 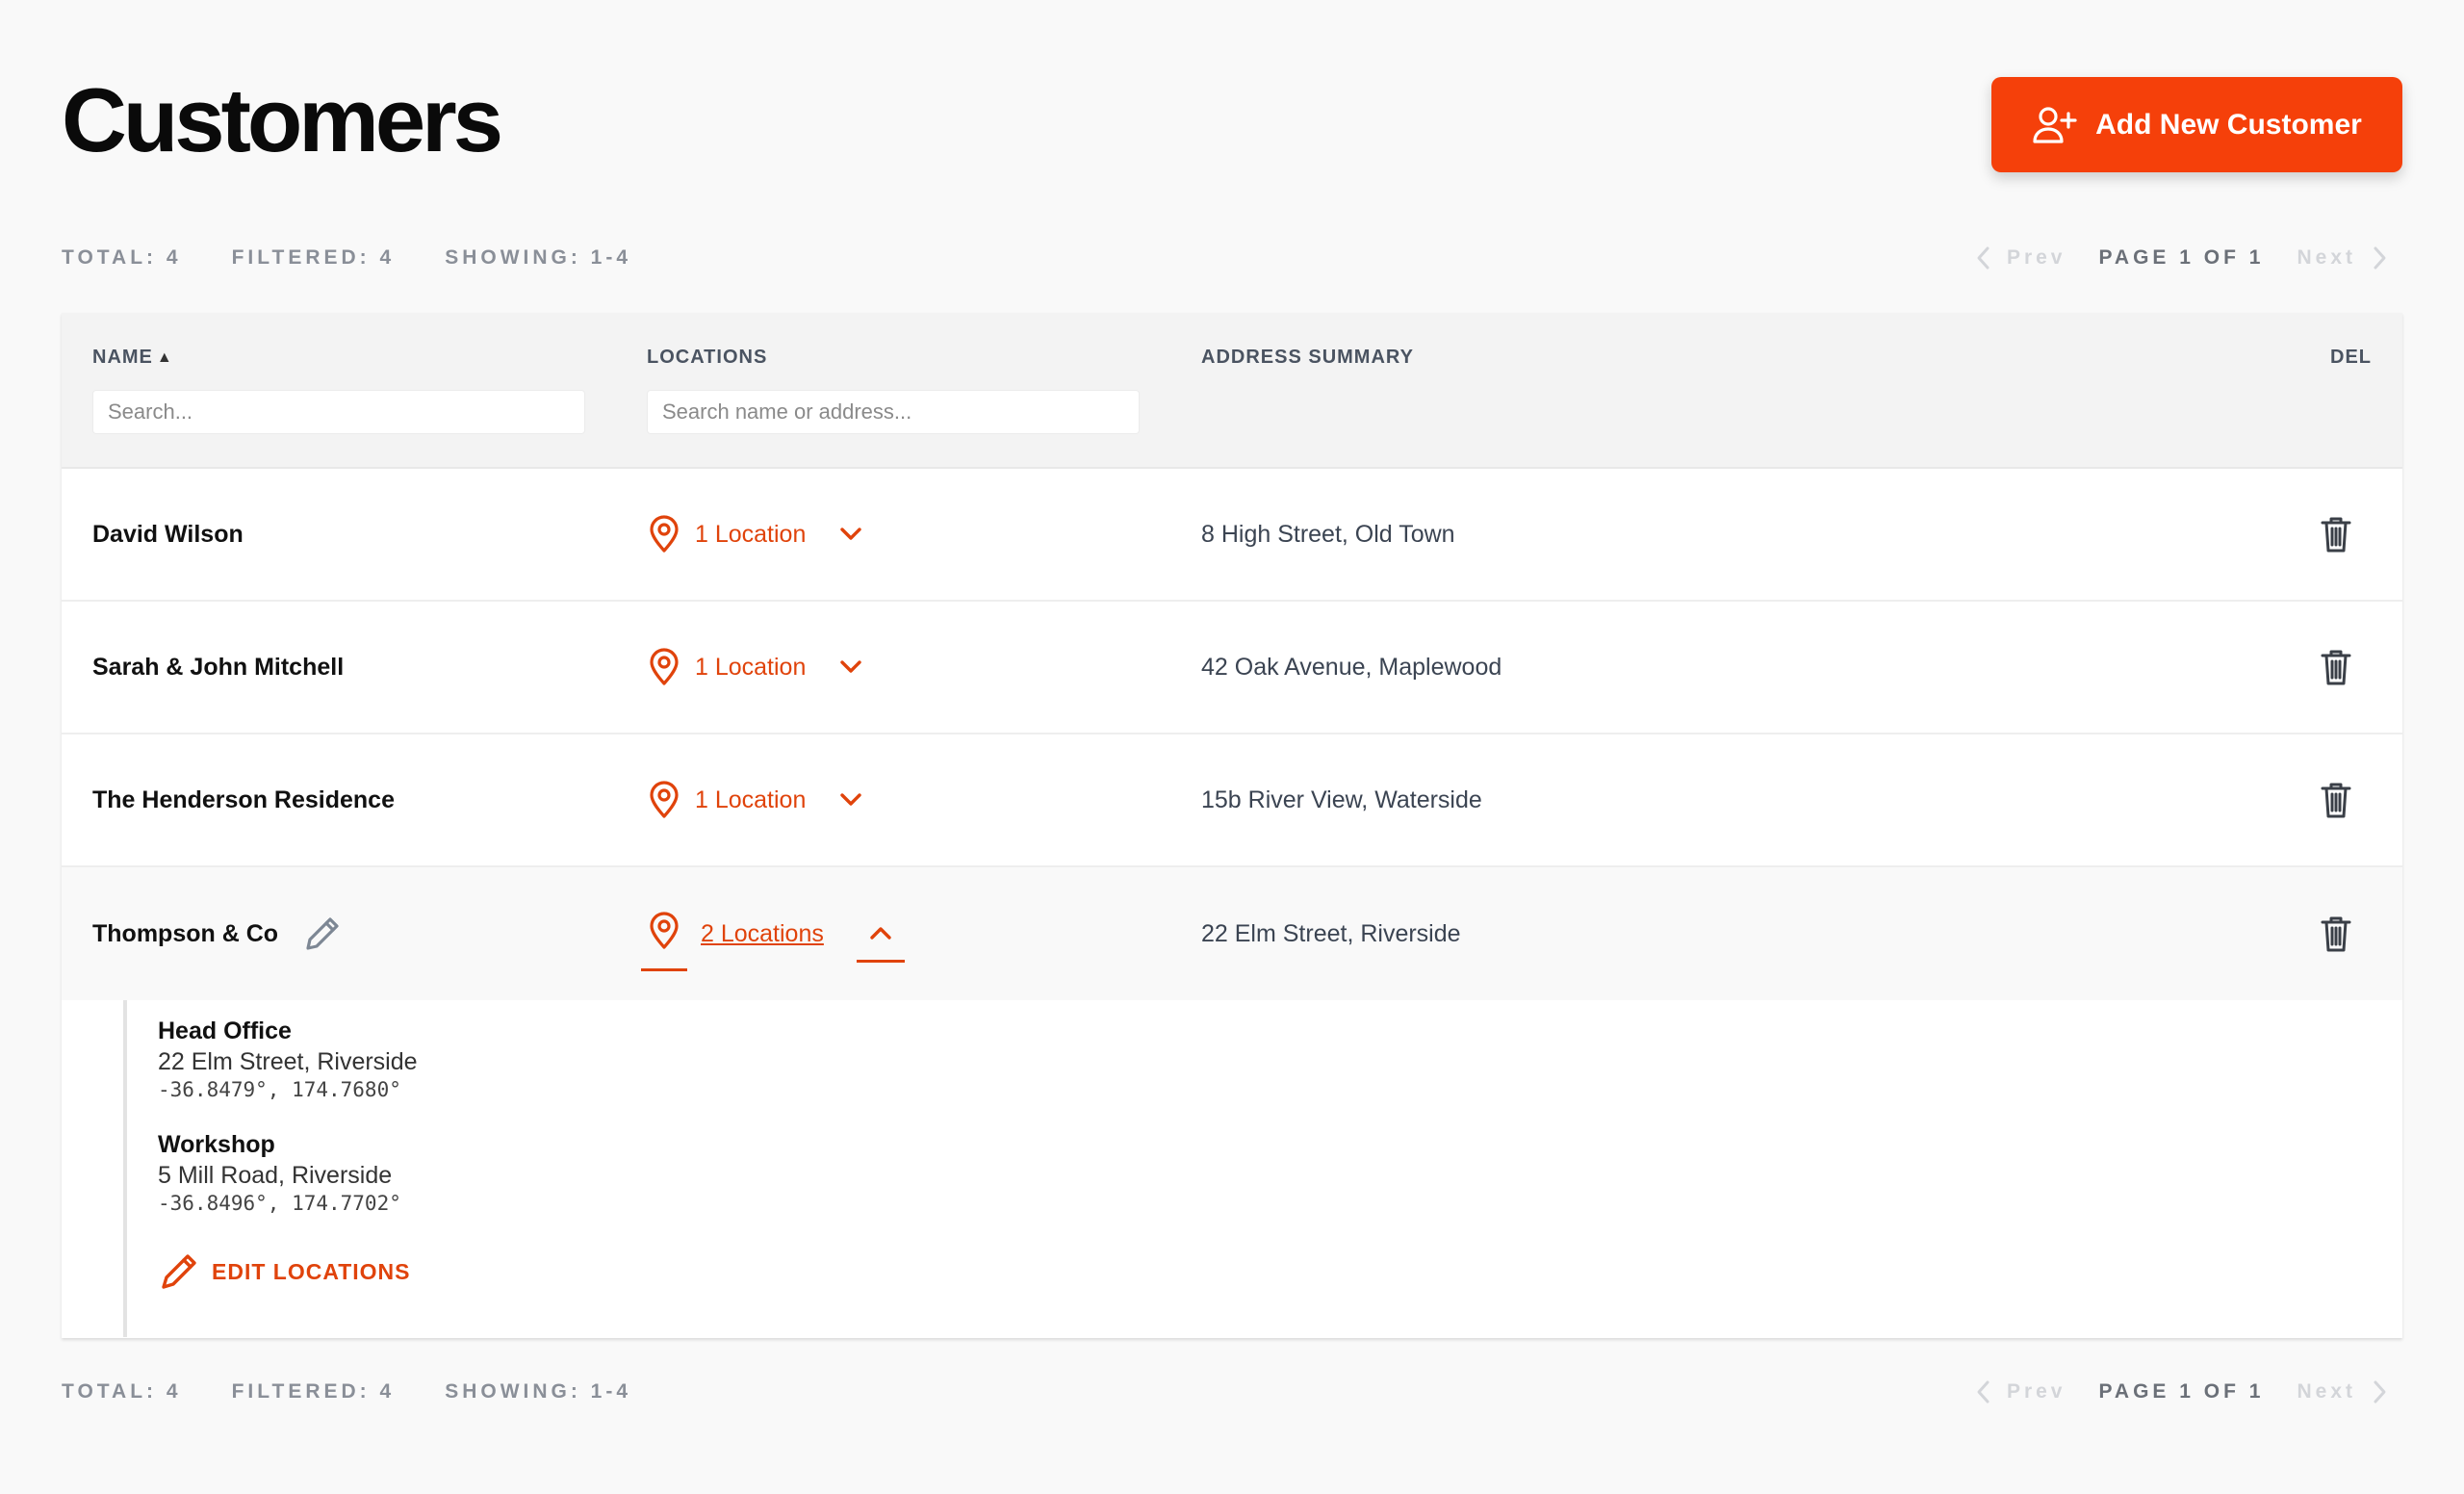 I want to click on page-title: Customers, so click(x=282, y=119).